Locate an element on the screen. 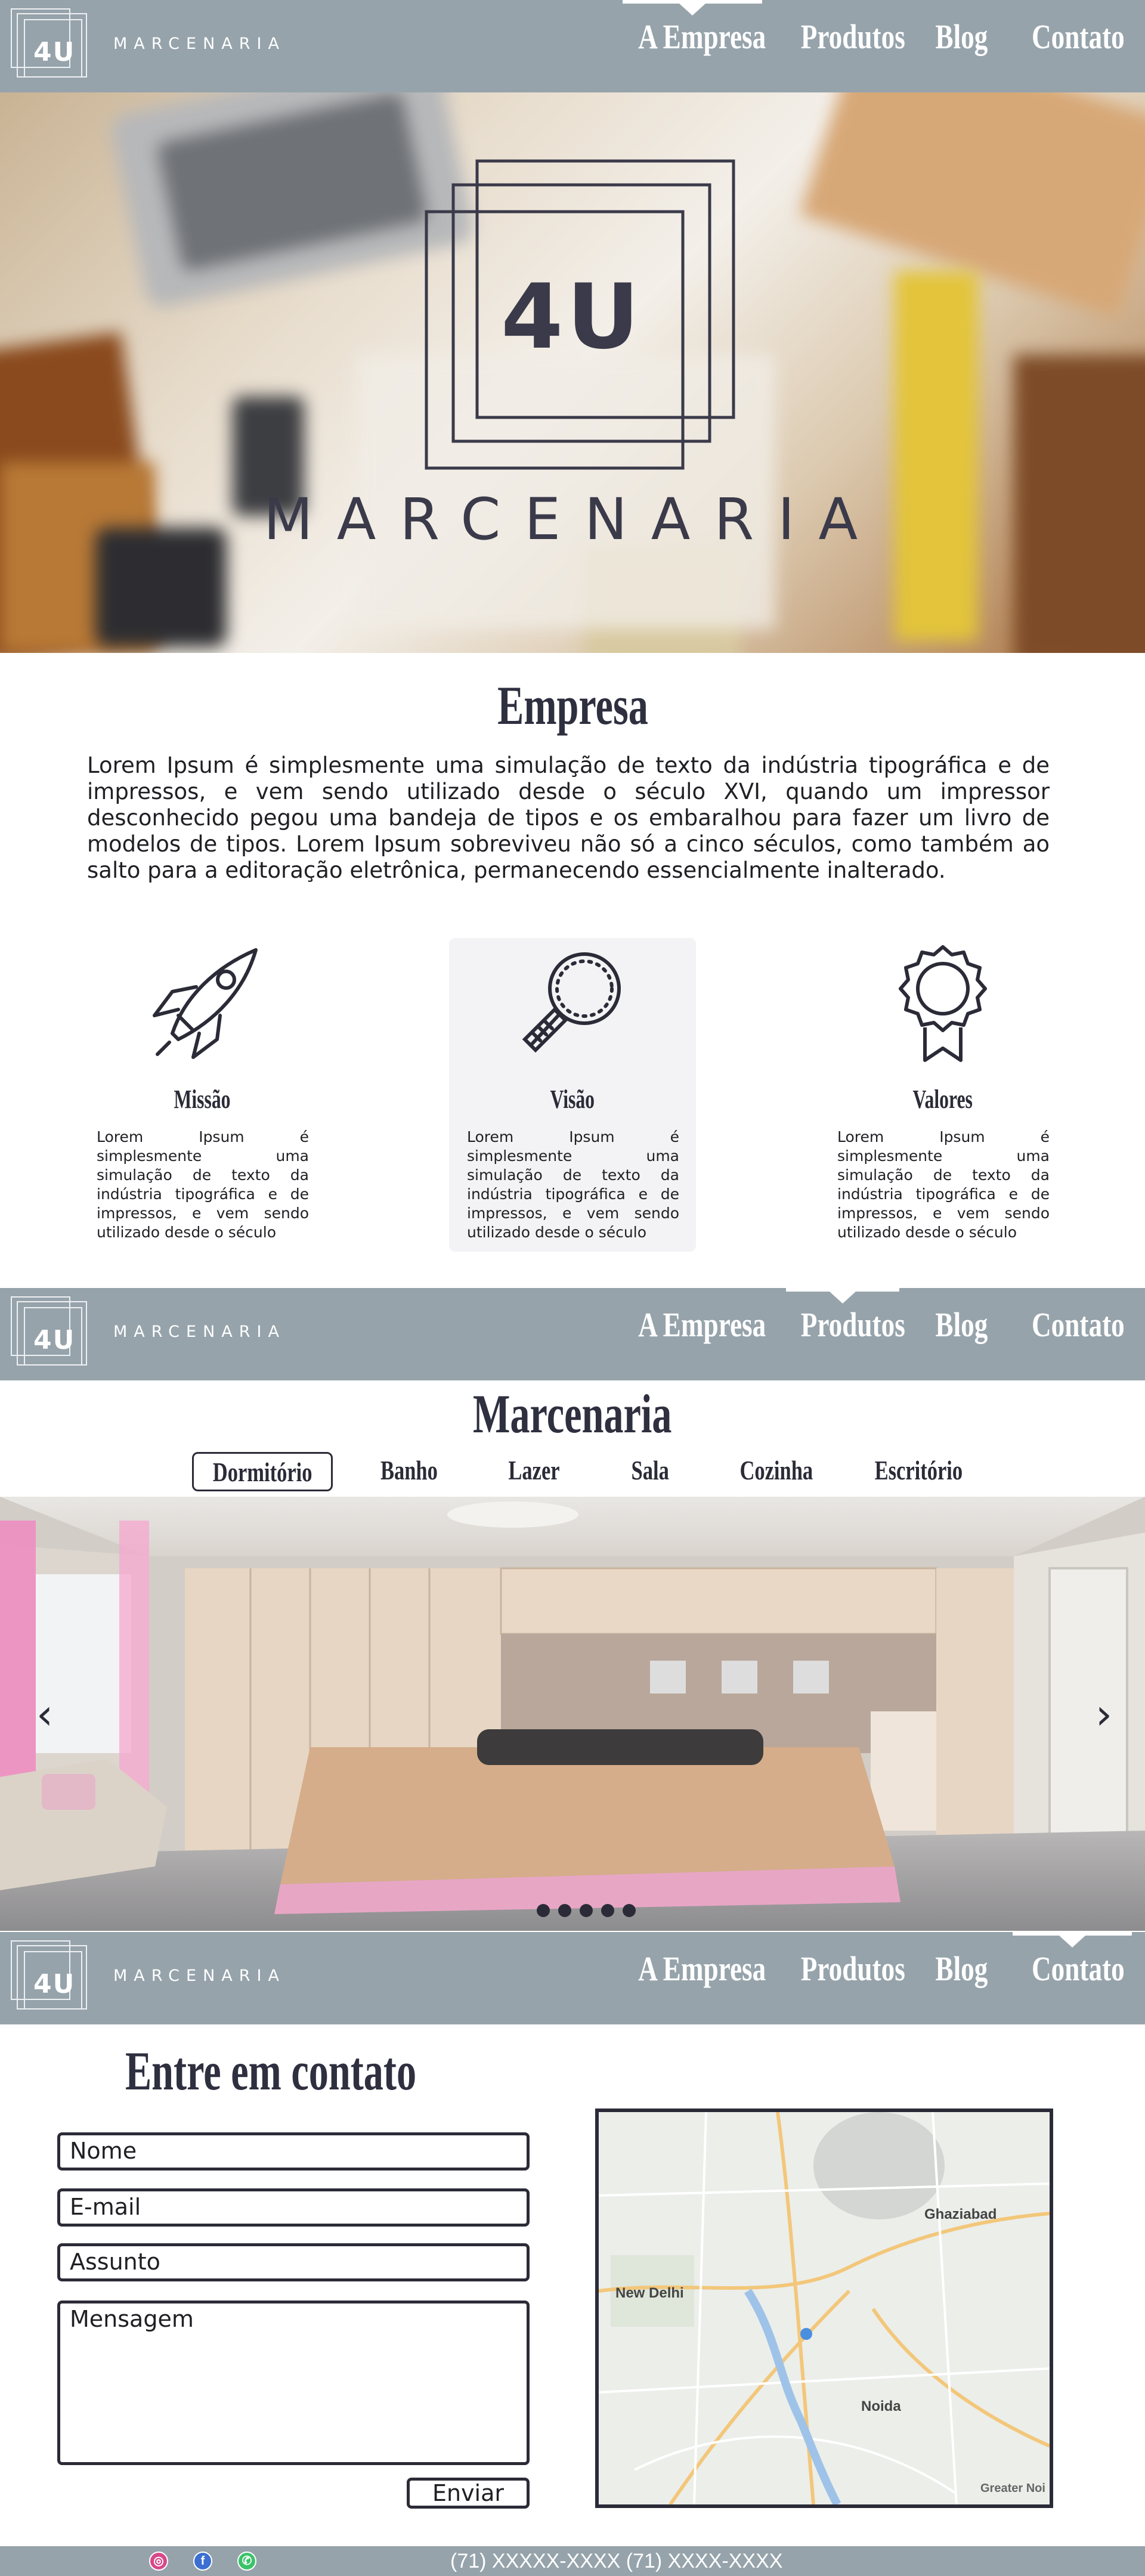 This screenshot has width=1145, height=2576. values-title: Valores is located at coordinates (942, 1099).